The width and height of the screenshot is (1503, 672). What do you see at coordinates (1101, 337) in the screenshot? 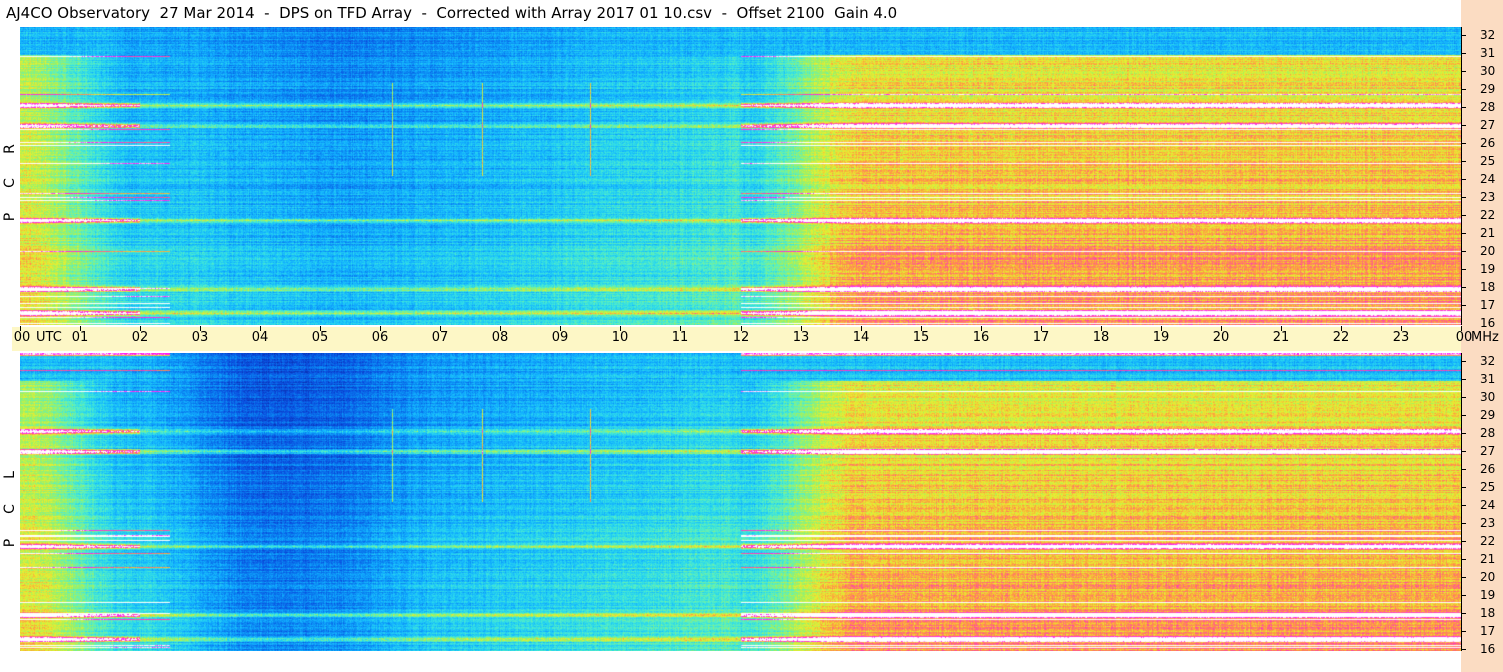
I see `utc-tick-label: 18` at bounding box center [1101, 337].